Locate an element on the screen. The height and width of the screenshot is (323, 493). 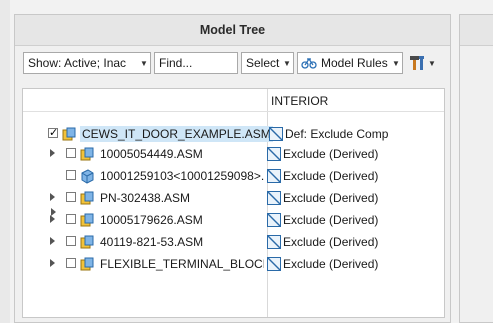
adjacent-panel-header is located at coordinates (476, 30).